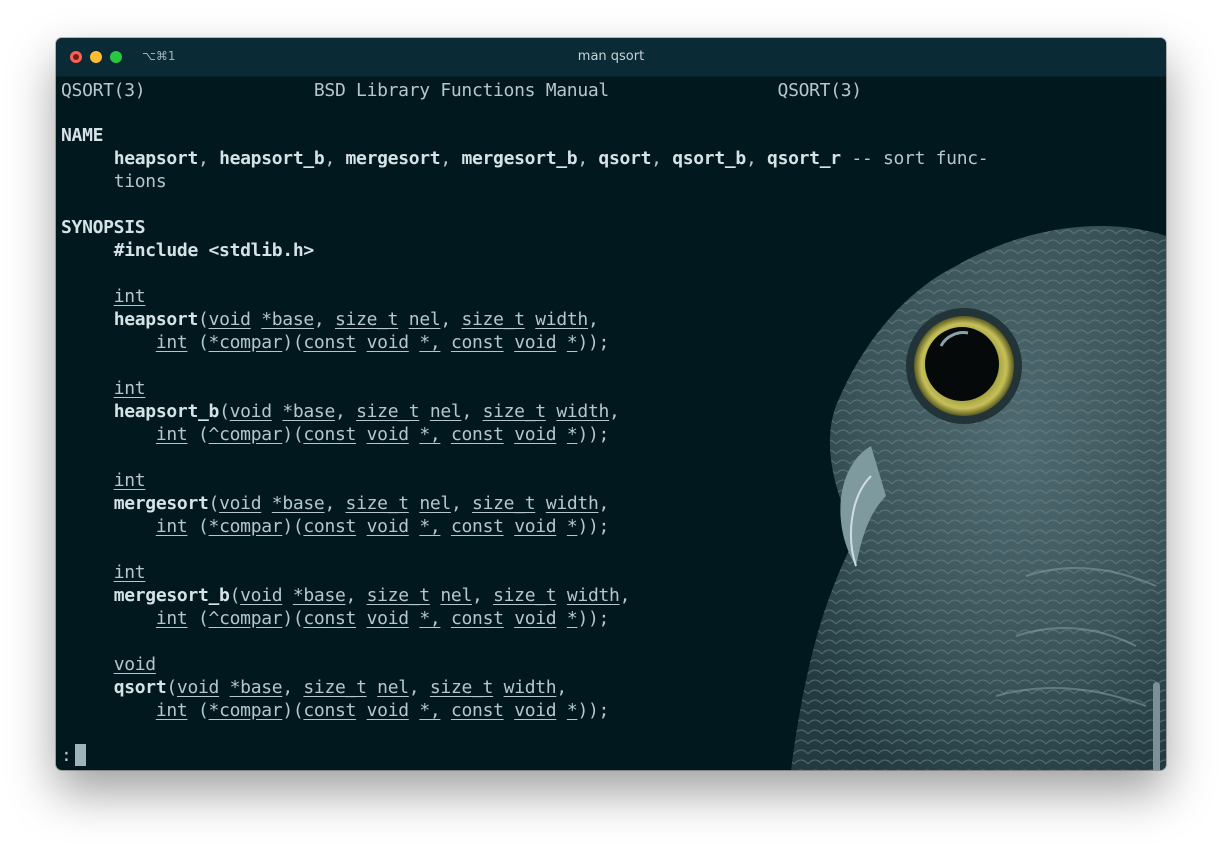 Image resolution: width=1222 pixels, height=844 pixels. What do you see at coordinates (140, 687) in the screenshot?
I see `function-name: qsort` at bounding box center [140, 687].